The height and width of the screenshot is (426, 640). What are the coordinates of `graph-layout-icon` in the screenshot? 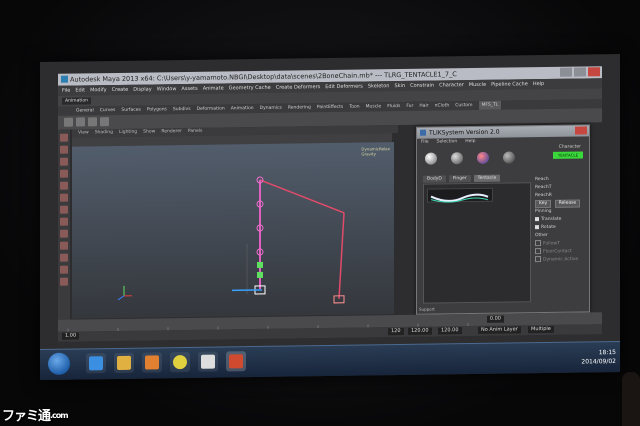 It's located at (64, 269).